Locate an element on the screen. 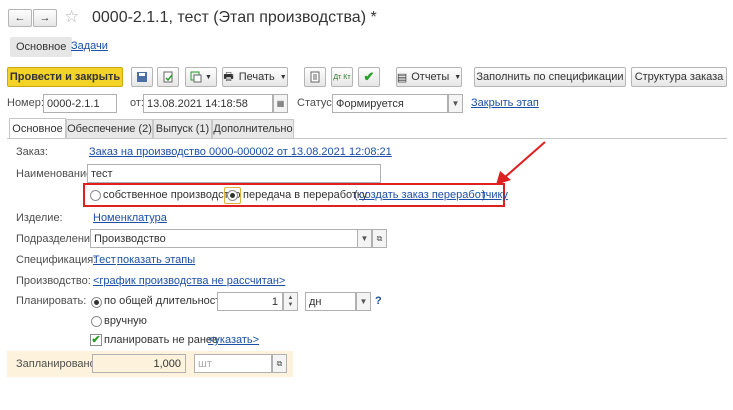  specify-link: <указать> is located at coordinates (233, 340).